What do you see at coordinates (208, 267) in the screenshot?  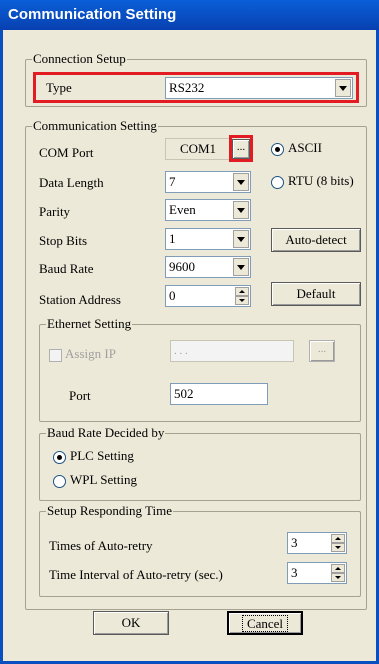 I see `baud-rate-select: 9600` at bounding box center [208, 267].